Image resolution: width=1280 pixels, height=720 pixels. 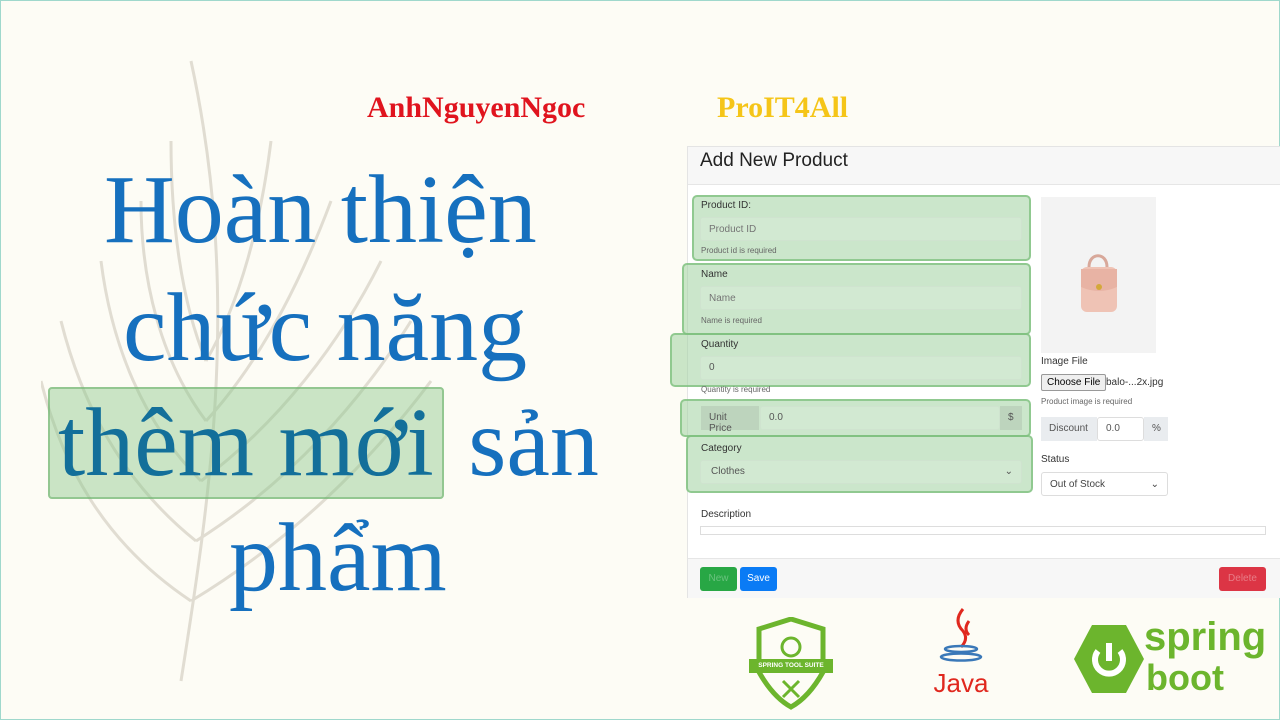 I want to click on quantity-hint: Quantity is required, so click(x=736, y=389).